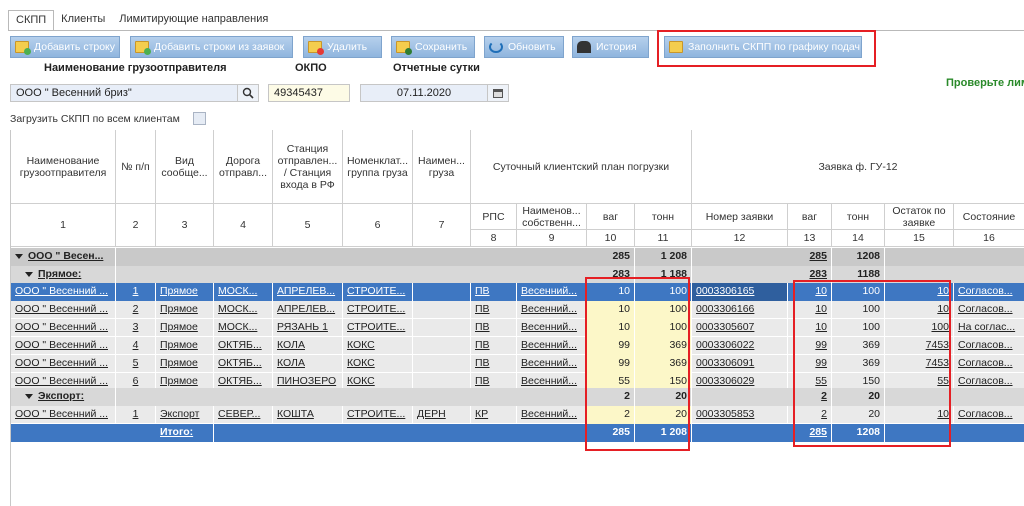 This screenshot has width=1024, height=506. I want to click on cell-station: РЯЗАНЬ 1, so click(308, 328).